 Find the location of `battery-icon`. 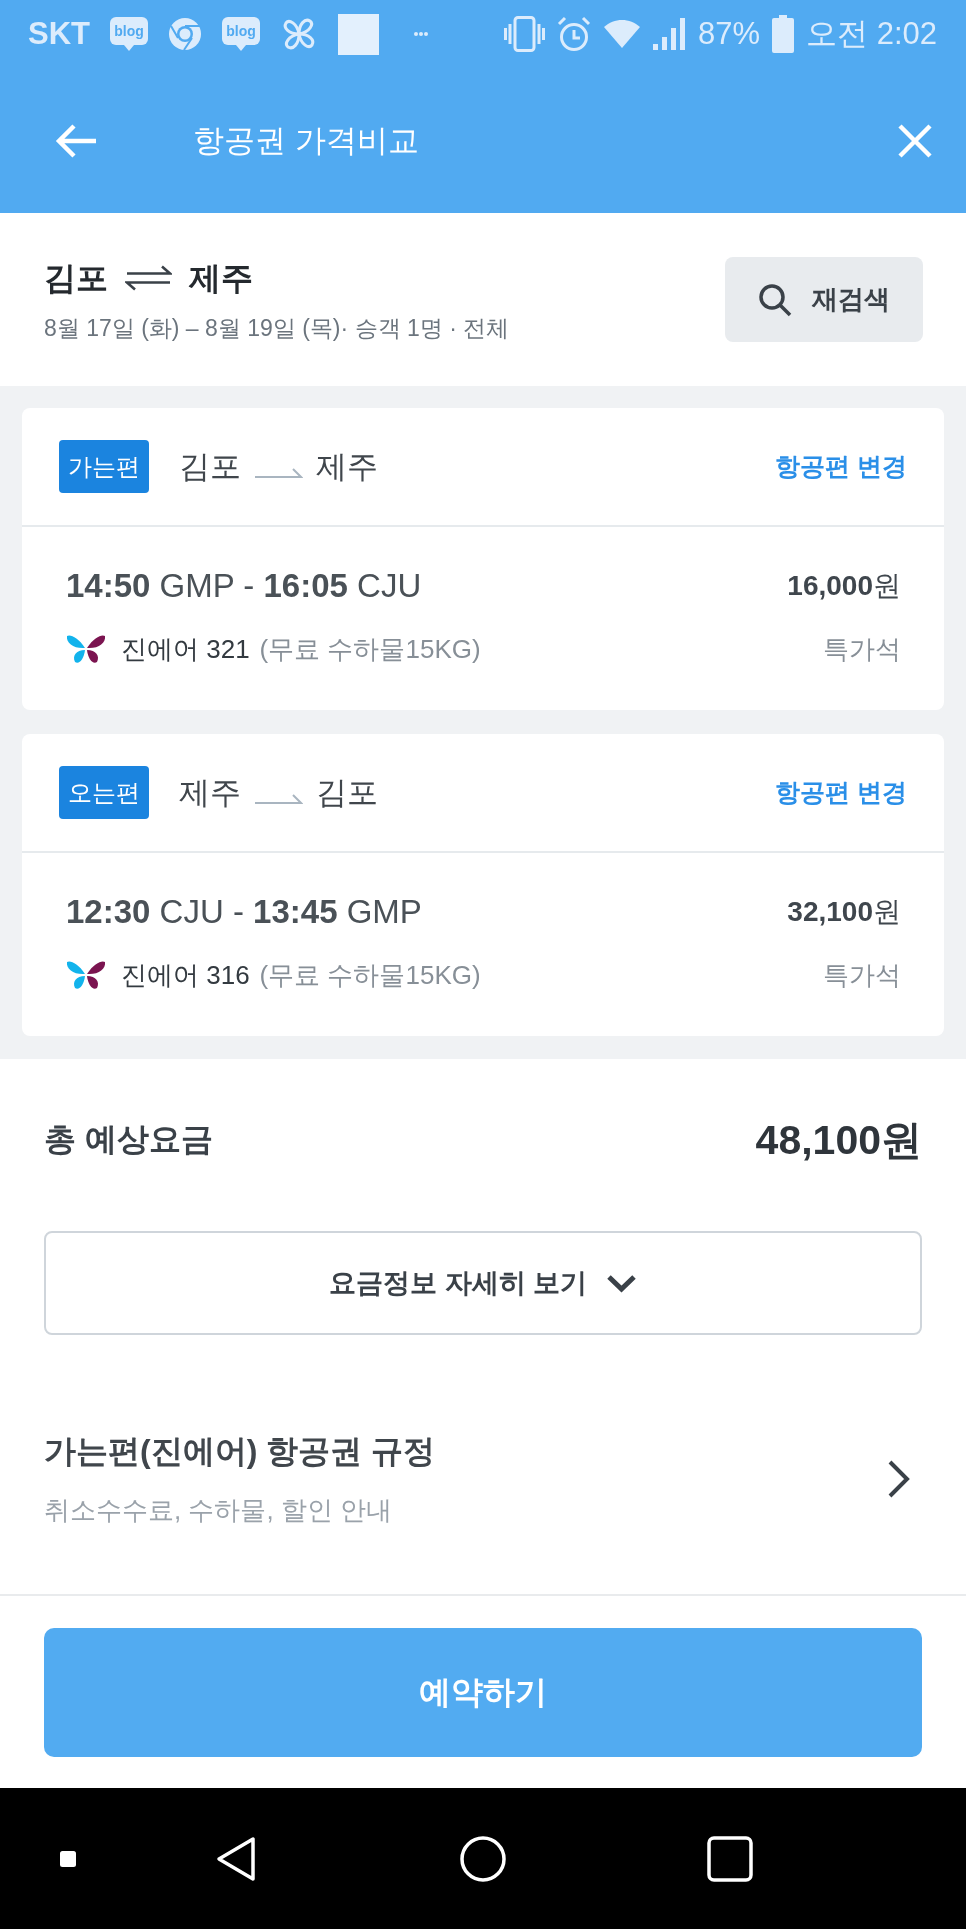

battery-icon is located at coordinates (783, 34).